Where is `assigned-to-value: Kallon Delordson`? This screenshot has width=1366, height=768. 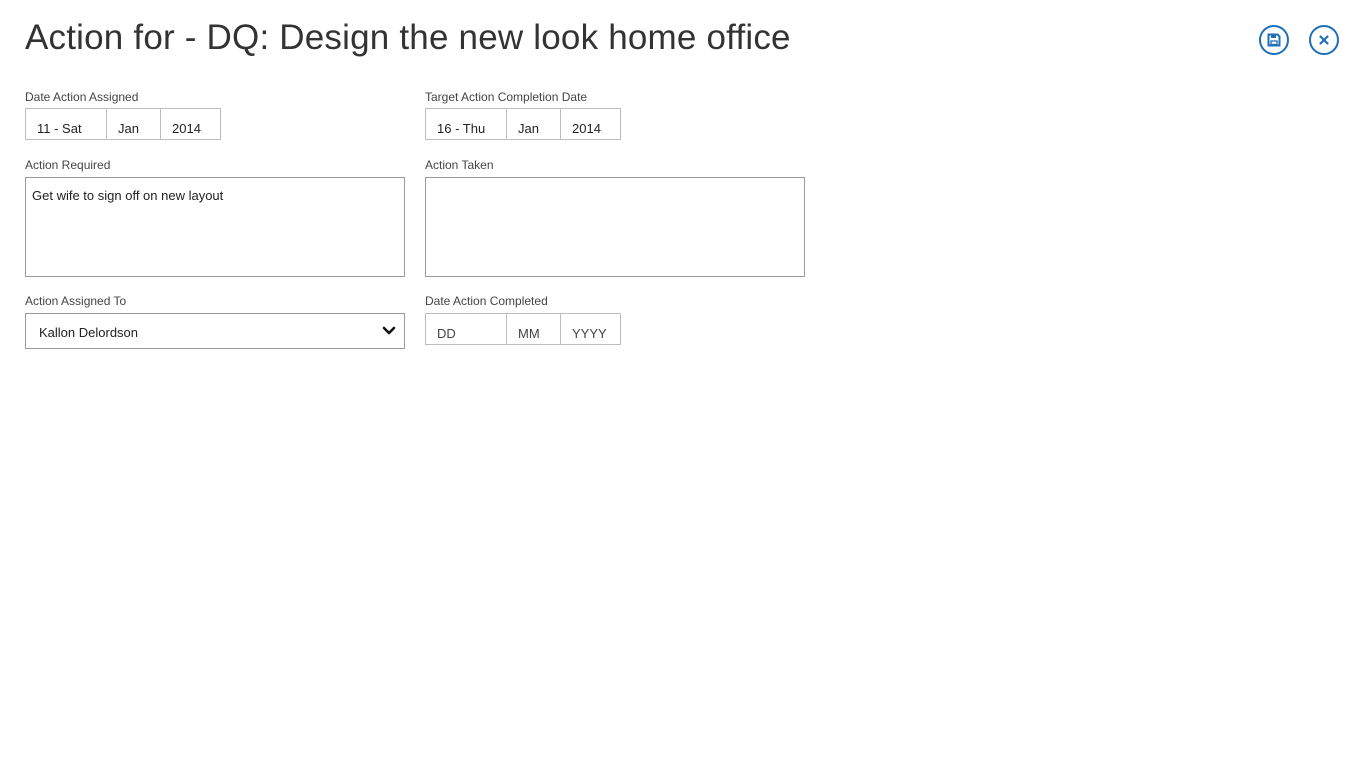 assigned-to-value: Kallon Delordson is located at coordinates (89, 332).